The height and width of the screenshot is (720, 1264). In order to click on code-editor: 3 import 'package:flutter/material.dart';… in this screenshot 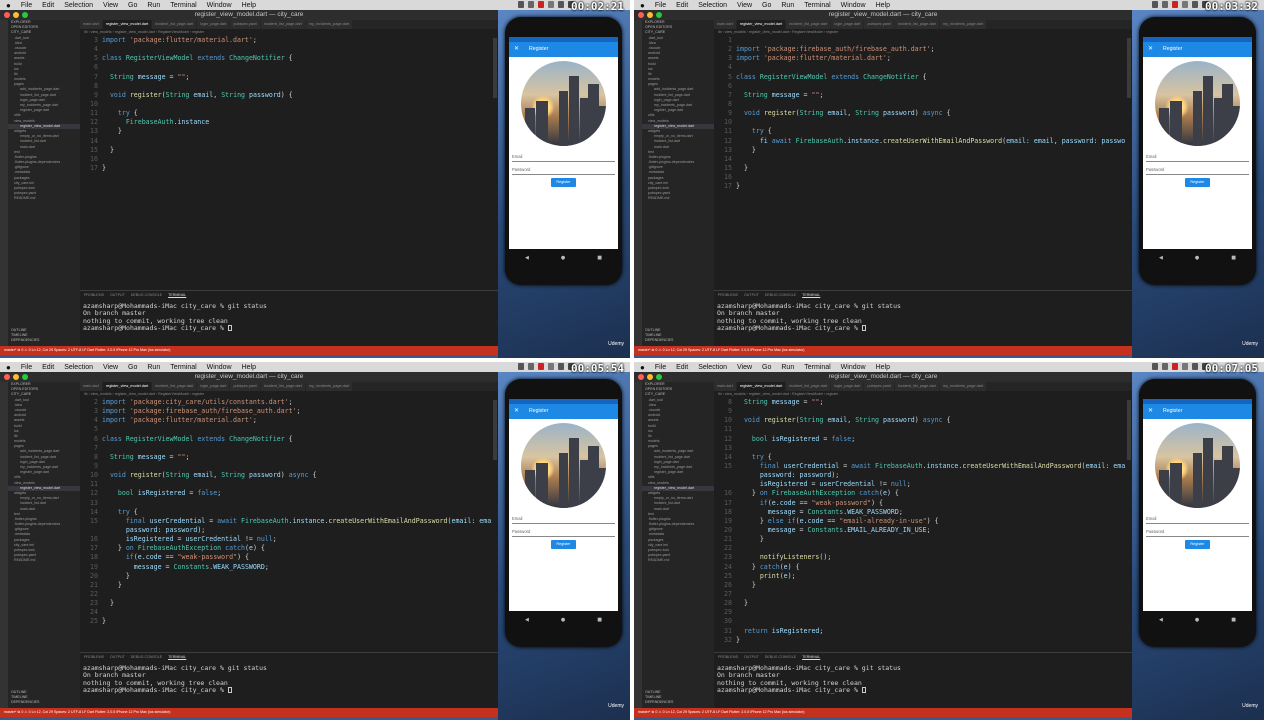, I will do `click(286, 163)`.